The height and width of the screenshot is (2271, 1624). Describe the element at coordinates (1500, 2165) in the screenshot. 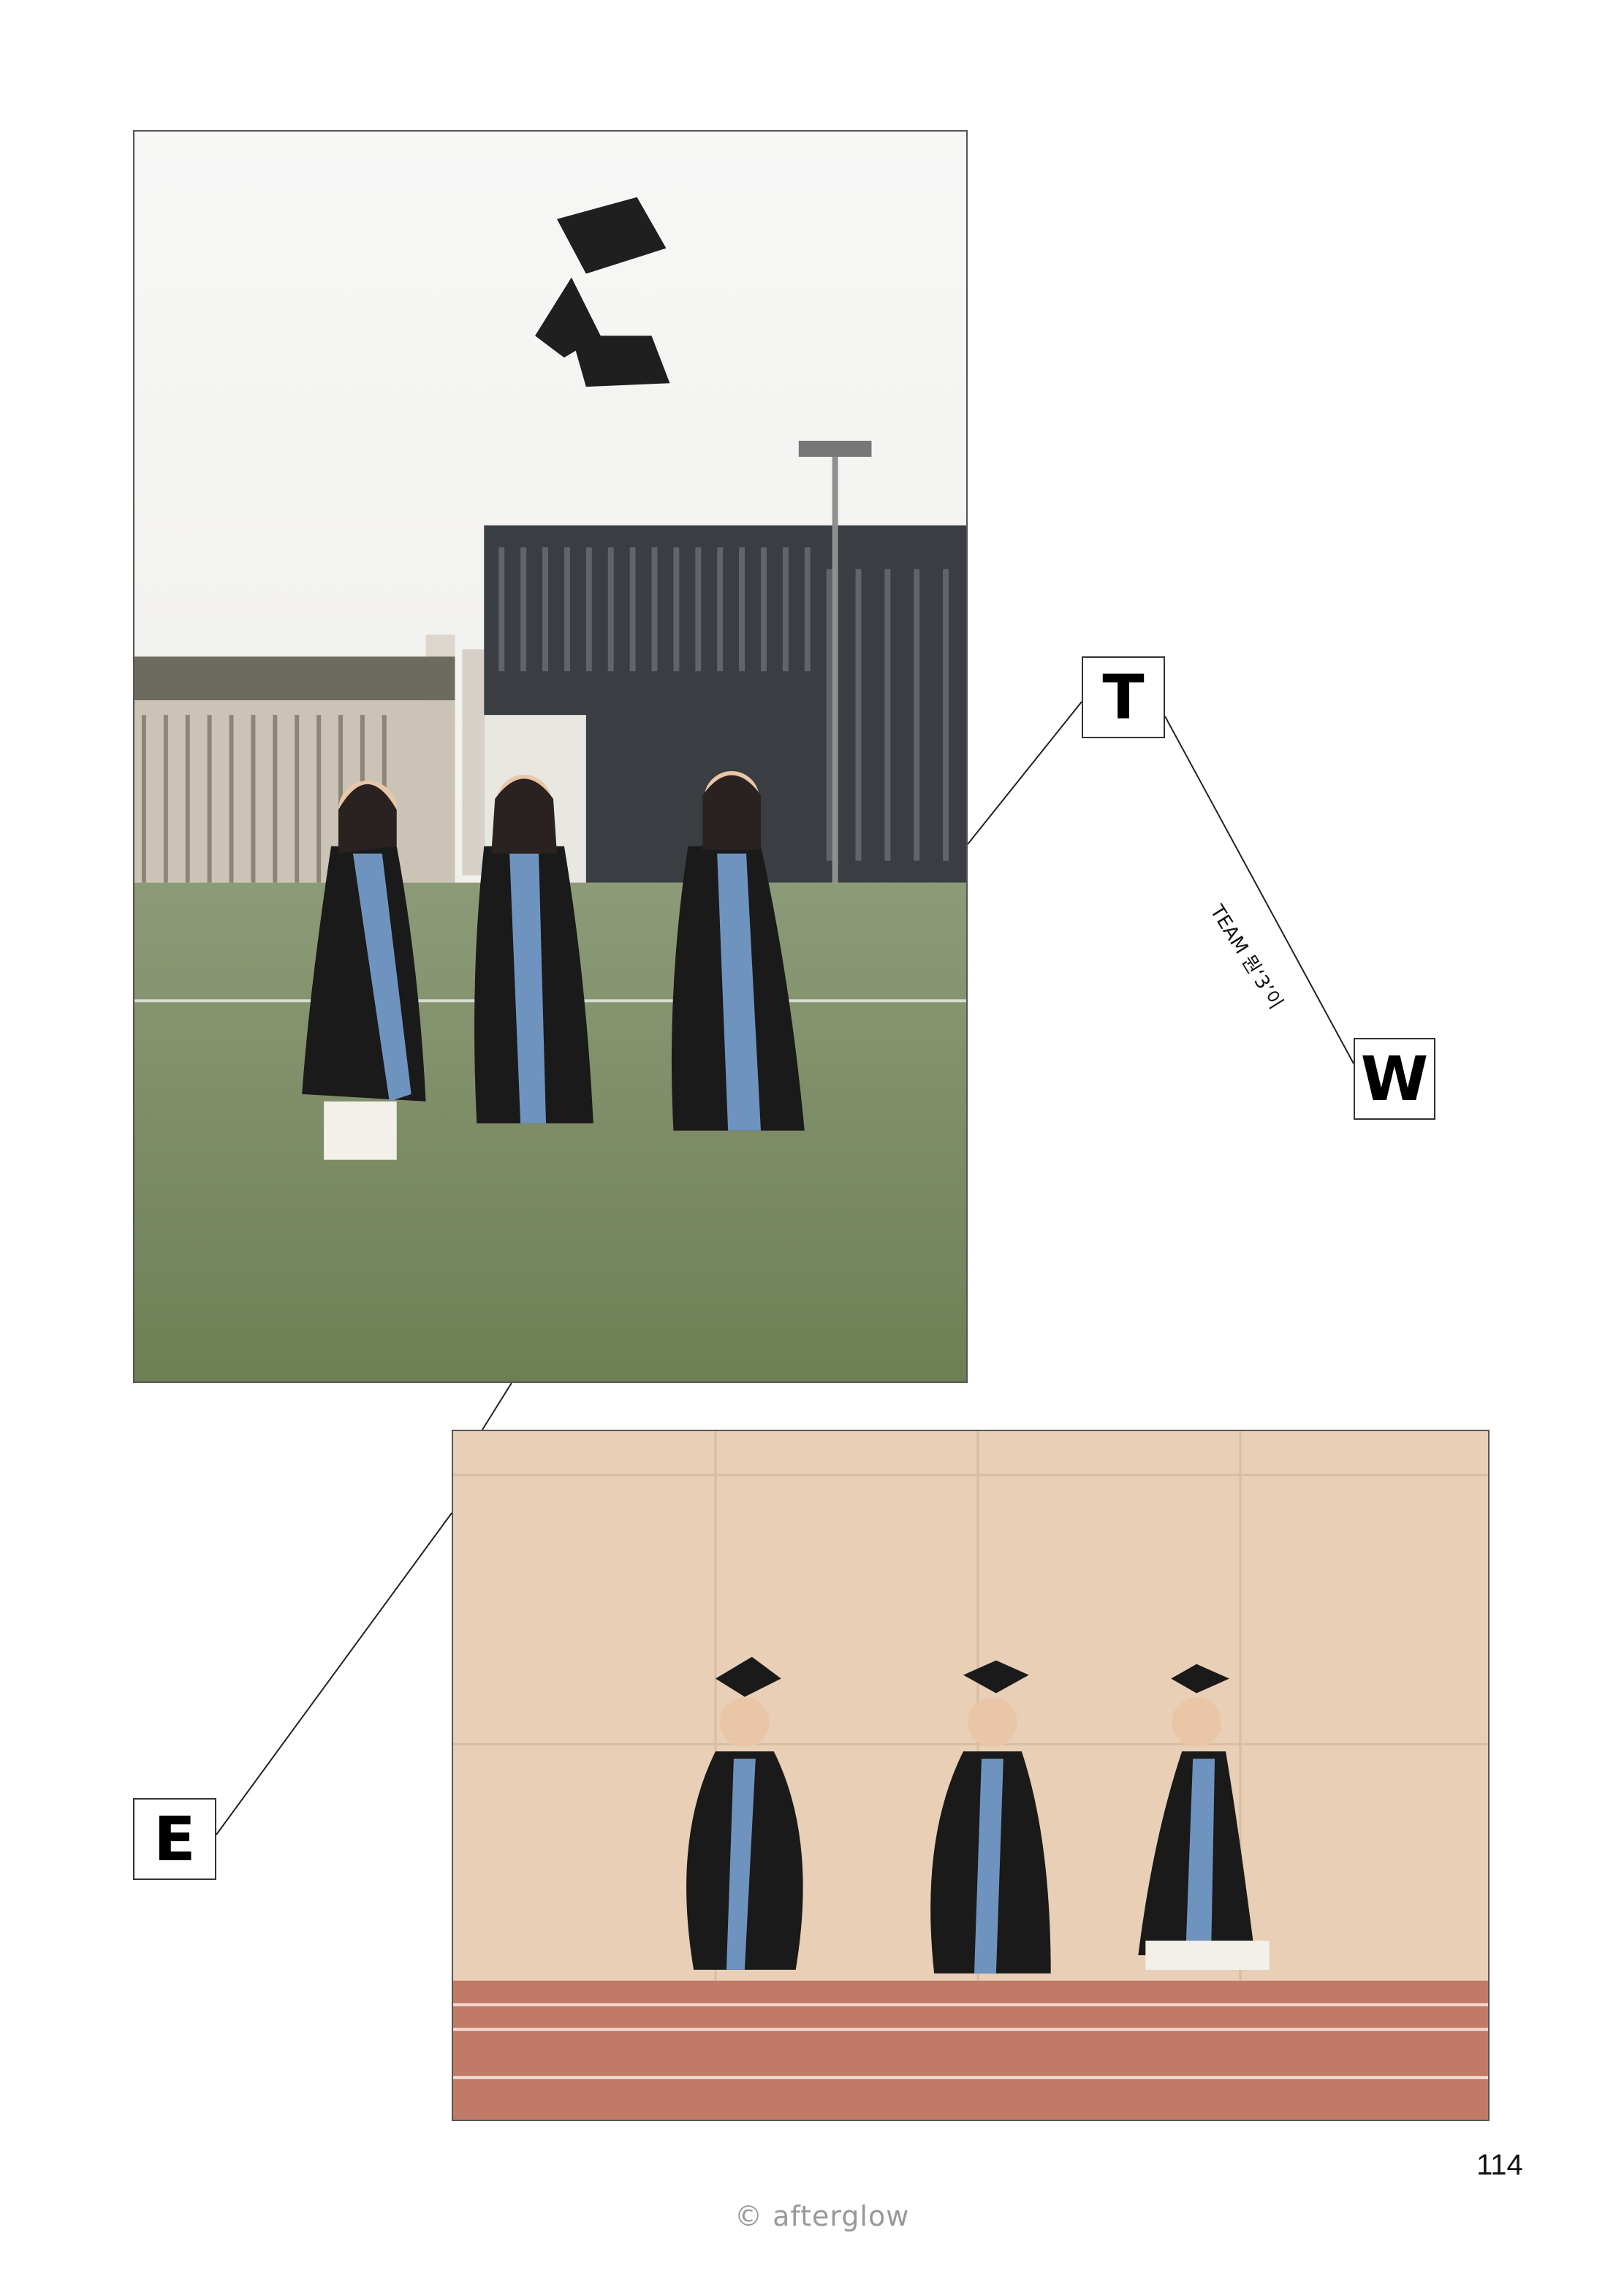

I see `page-number: 114` at that location.